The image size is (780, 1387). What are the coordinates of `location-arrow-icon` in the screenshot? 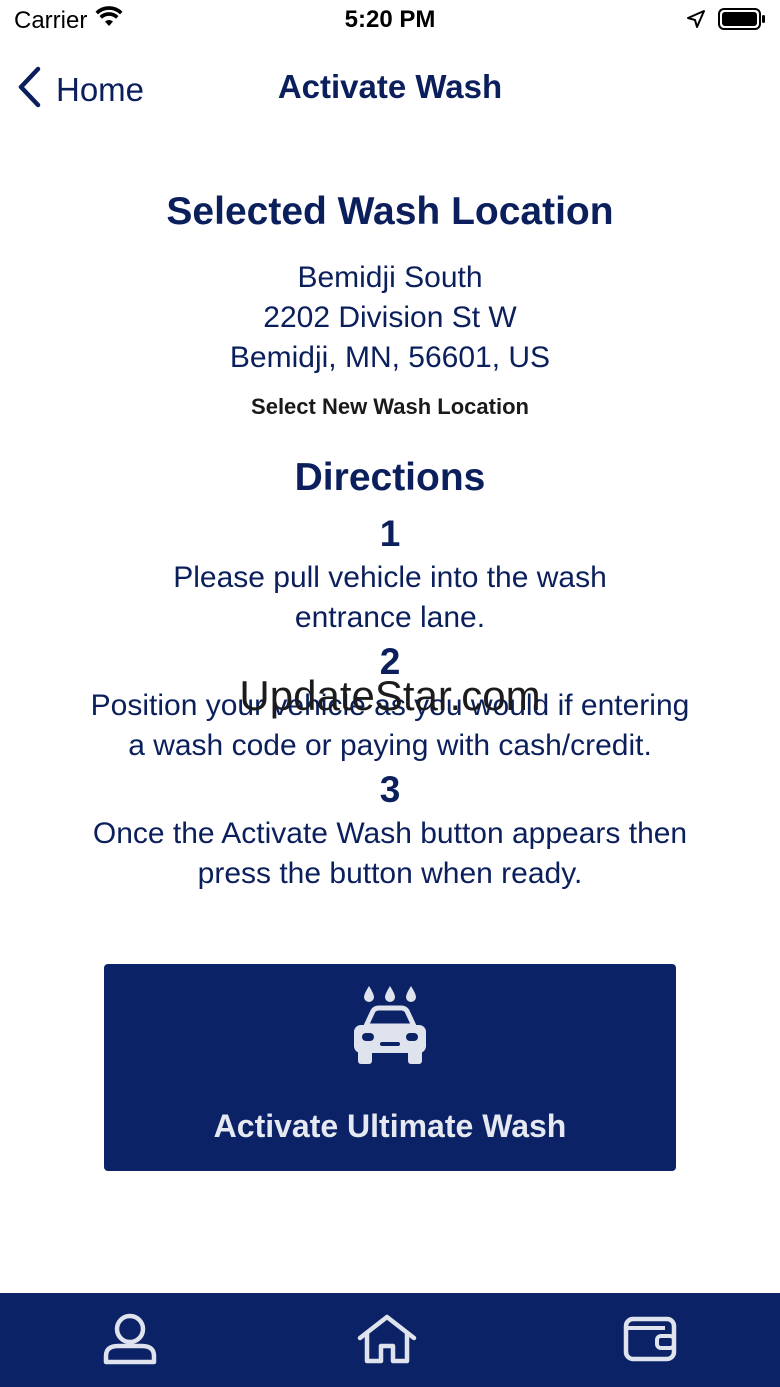 It's located at (696, 21).